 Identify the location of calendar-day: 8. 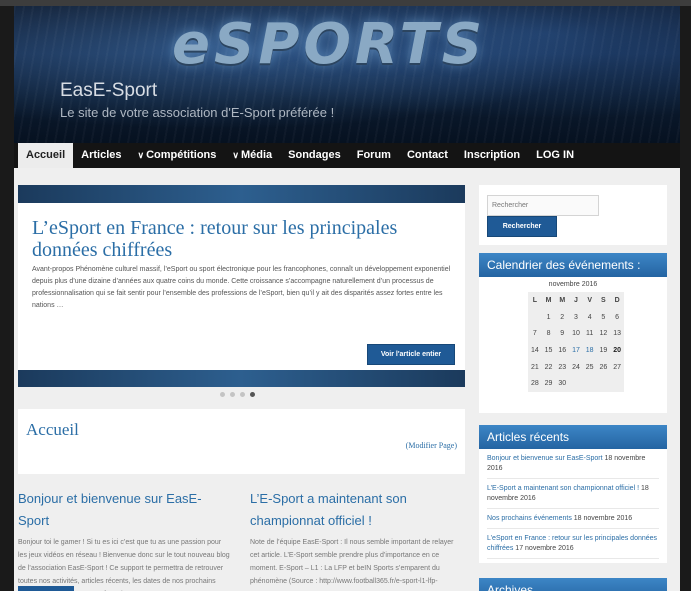
(548, 334).